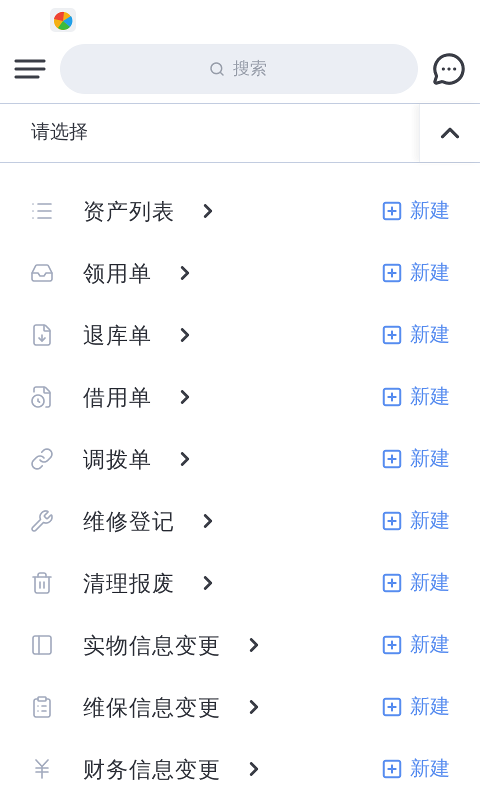  Describe the element at coordinates (42, 397) in the screenshot. I see `document-clock-icon` at that location.